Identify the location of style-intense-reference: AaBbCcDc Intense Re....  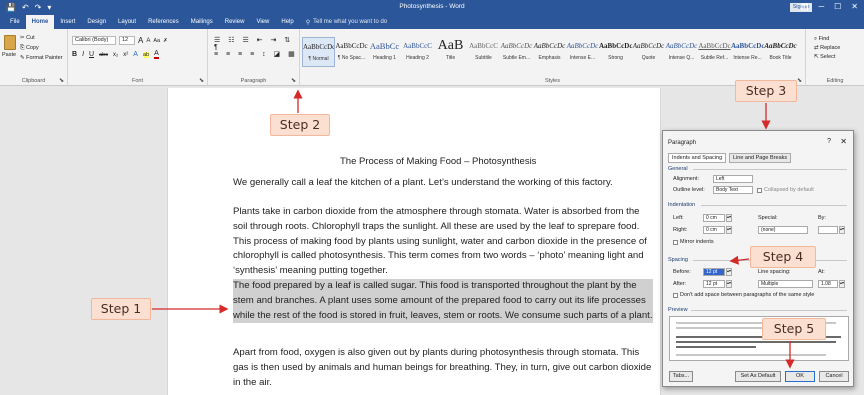
(747, 52).